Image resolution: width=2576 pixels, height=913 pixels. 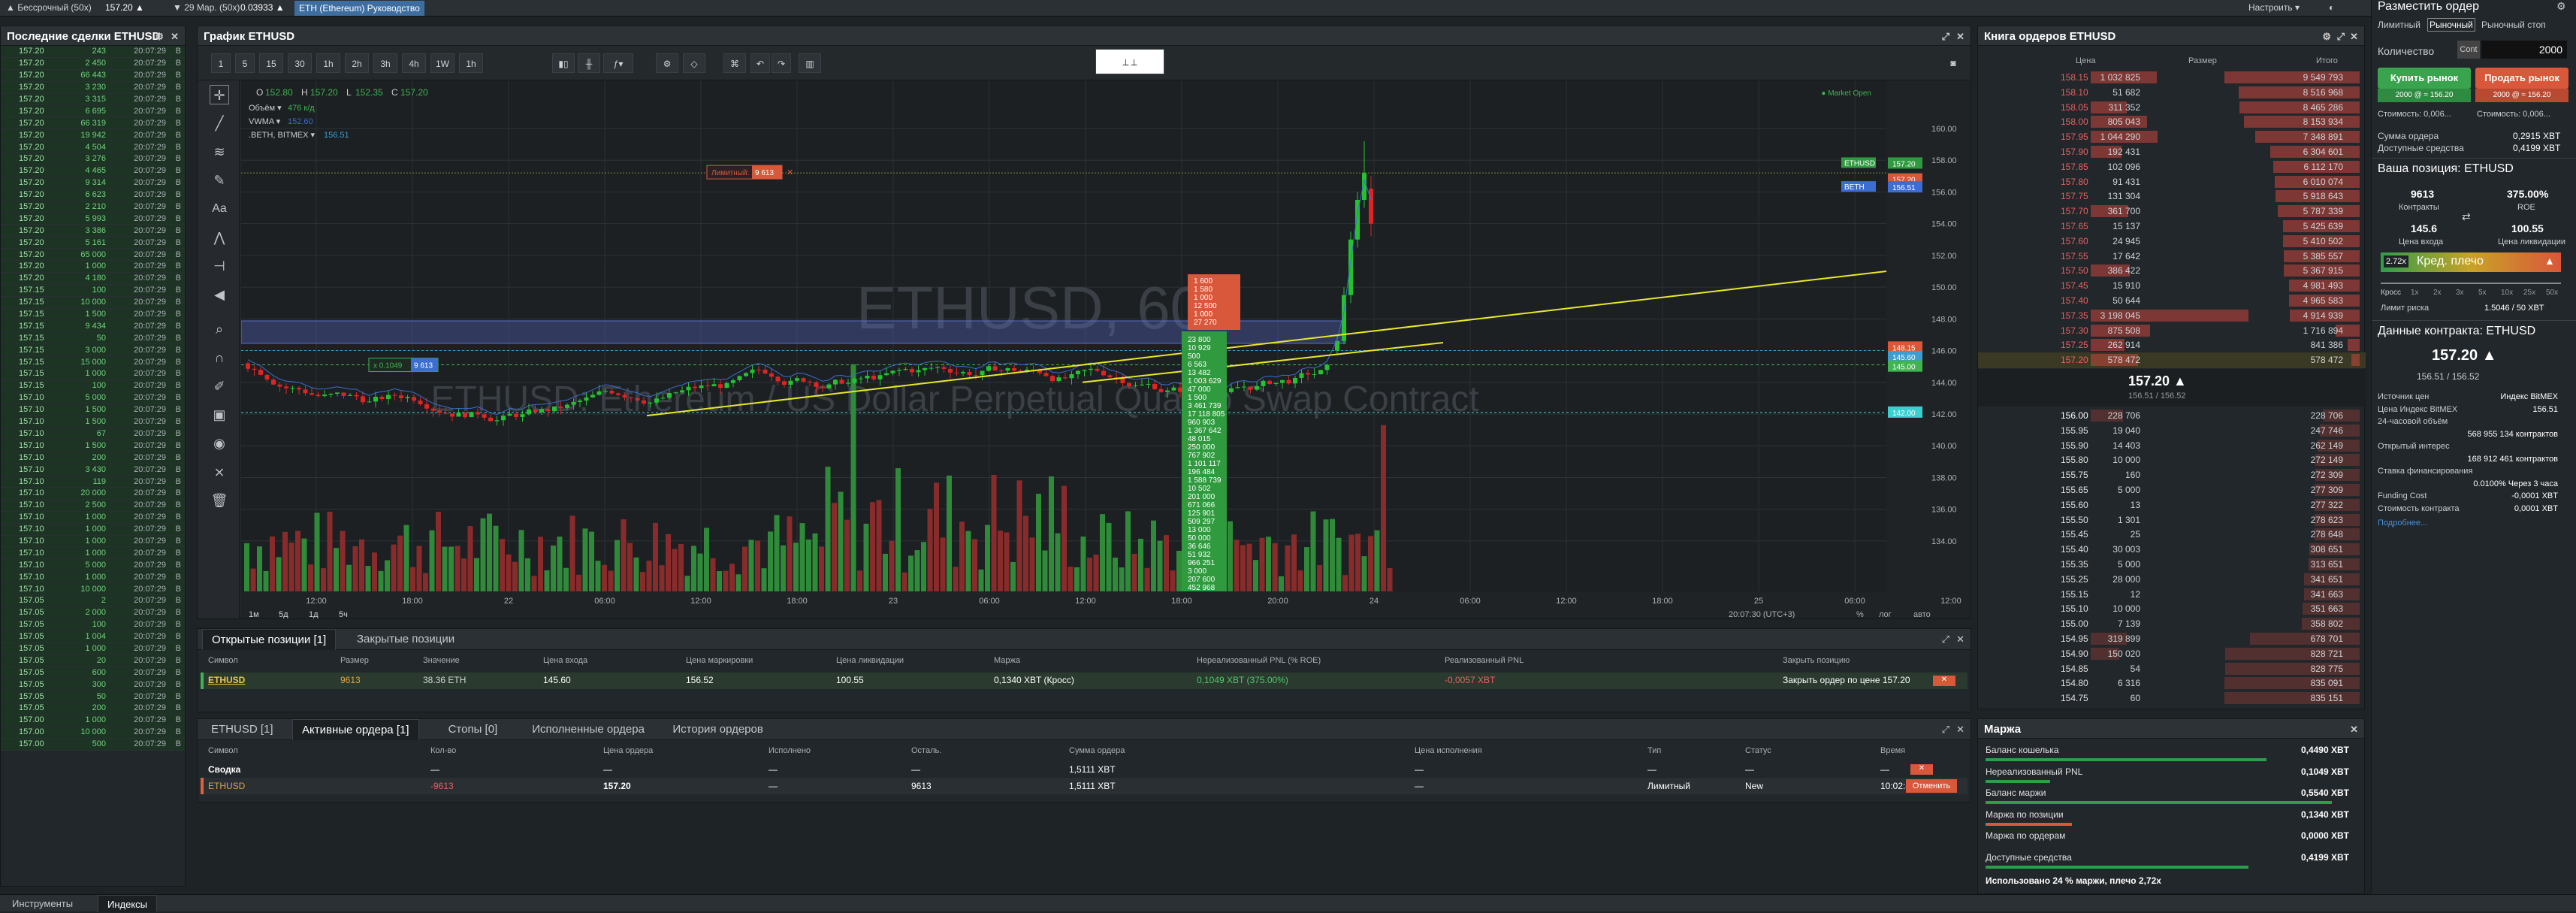 What do you see at coordinates (2172, 446) in the screenshot?
I see `ob-row: 155.90 14 403 262 149` at bounding box center [2172, 446].